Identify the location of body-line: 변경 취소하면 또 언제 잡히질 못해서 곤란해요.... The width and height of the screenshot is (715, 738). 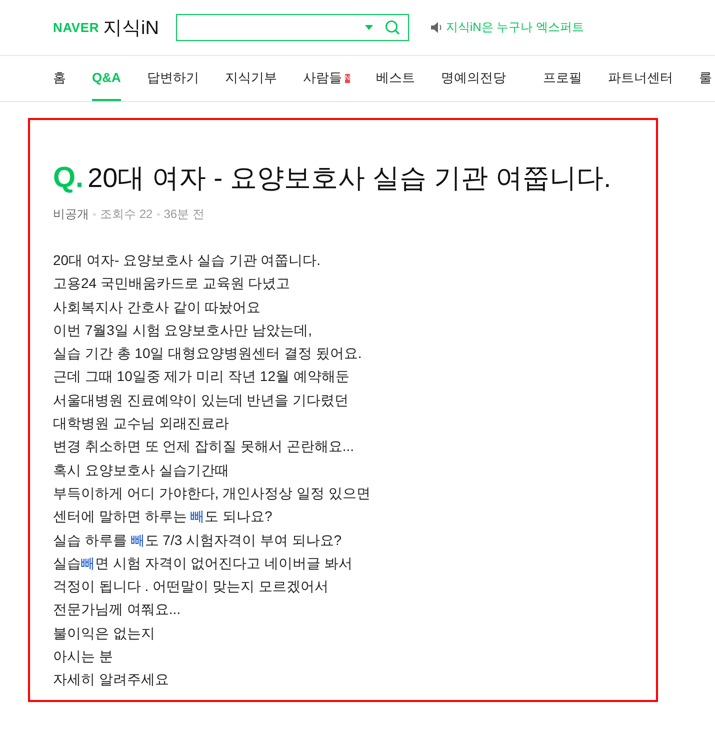
(204, 446).